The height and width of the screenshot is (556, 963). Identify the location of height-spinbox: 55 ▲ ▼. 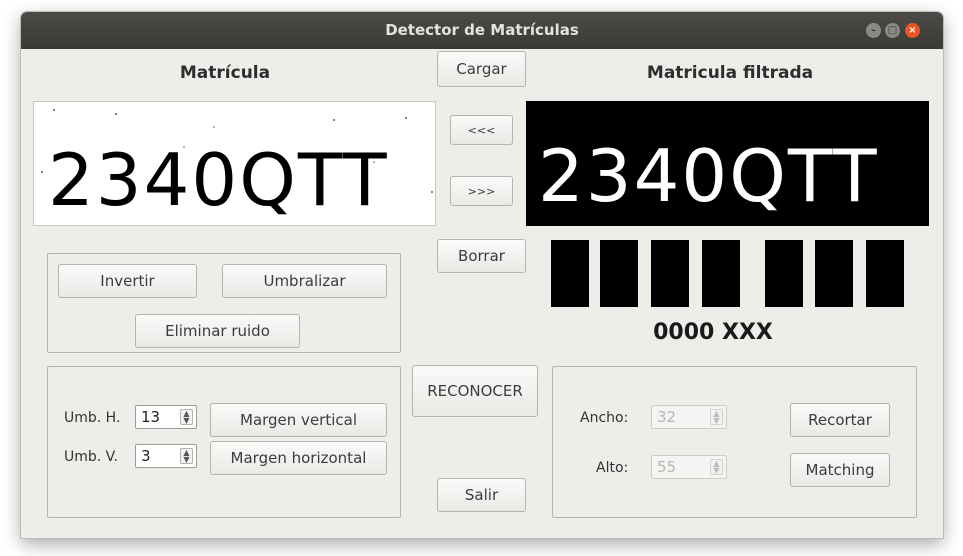
(689, 467).